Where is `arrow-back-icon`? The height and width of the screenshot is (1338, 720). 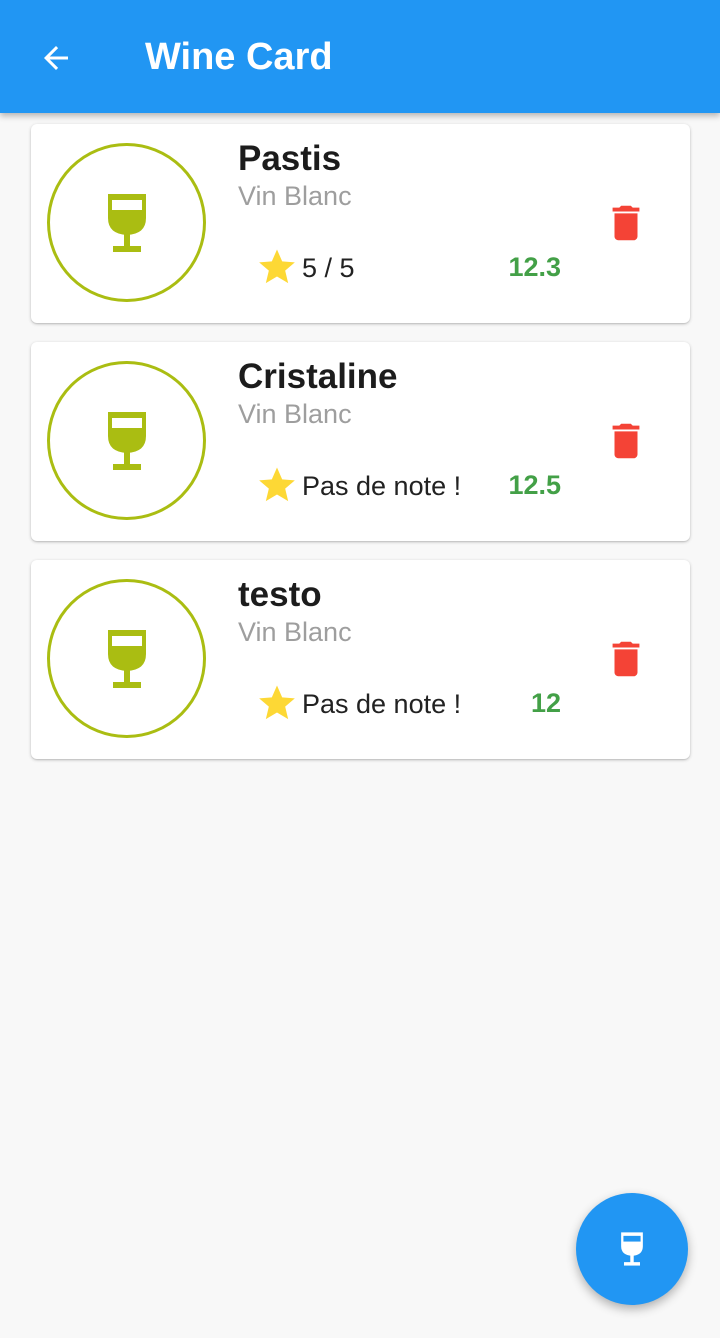 arrow-back-icon is located at coordinates (56, 58).